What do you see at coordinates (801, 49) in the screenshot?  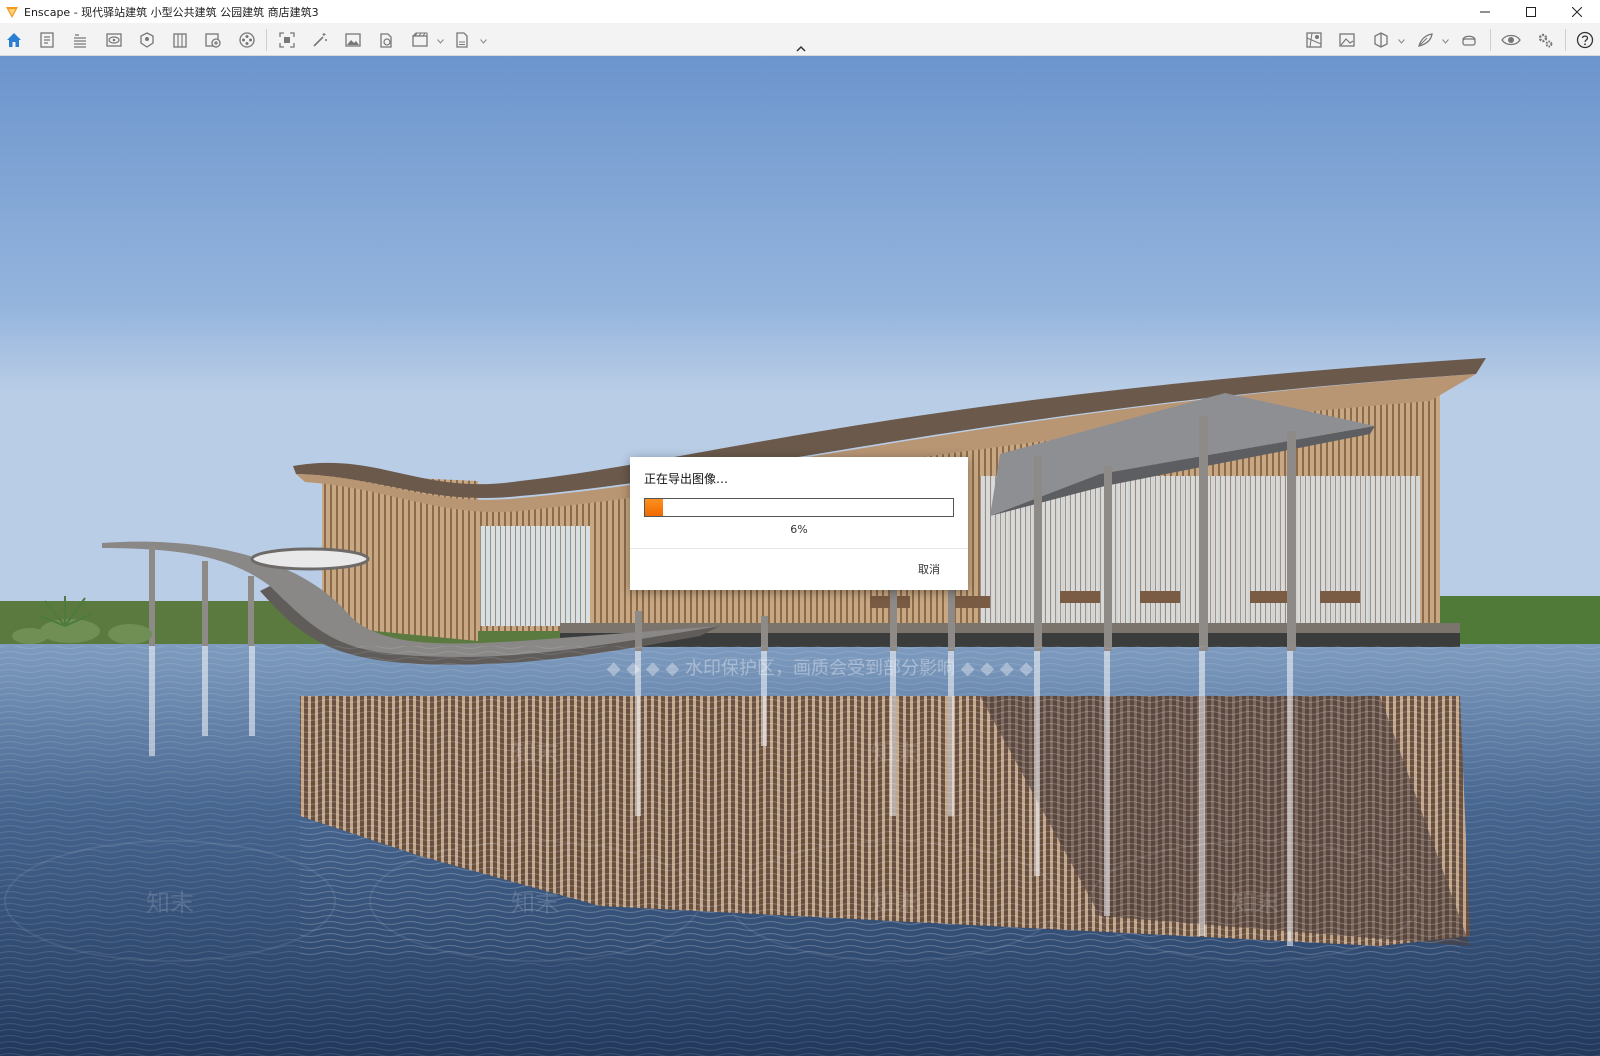 I see `collapse-toolbar-icon` at bounding box center [801, 49].